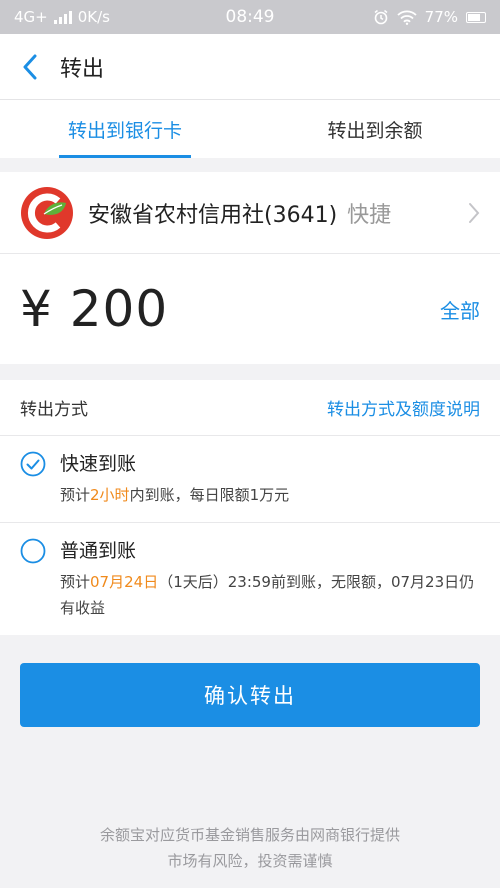 The height and width of the screenshot is (888, 500). What do you see at coordinates (369, 215) in the screenshot?
I see `bank-tag: 快捷` at bounding box center [369, 215].